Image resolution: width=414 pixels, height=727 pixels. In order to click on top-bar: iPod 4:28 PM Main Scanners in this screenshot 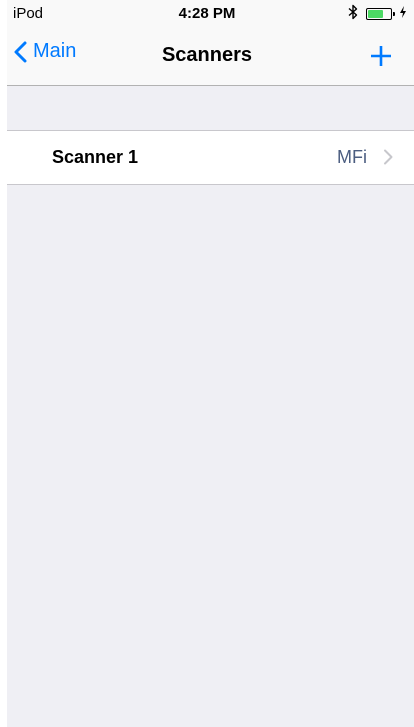, I will do `click(207, 43)`.